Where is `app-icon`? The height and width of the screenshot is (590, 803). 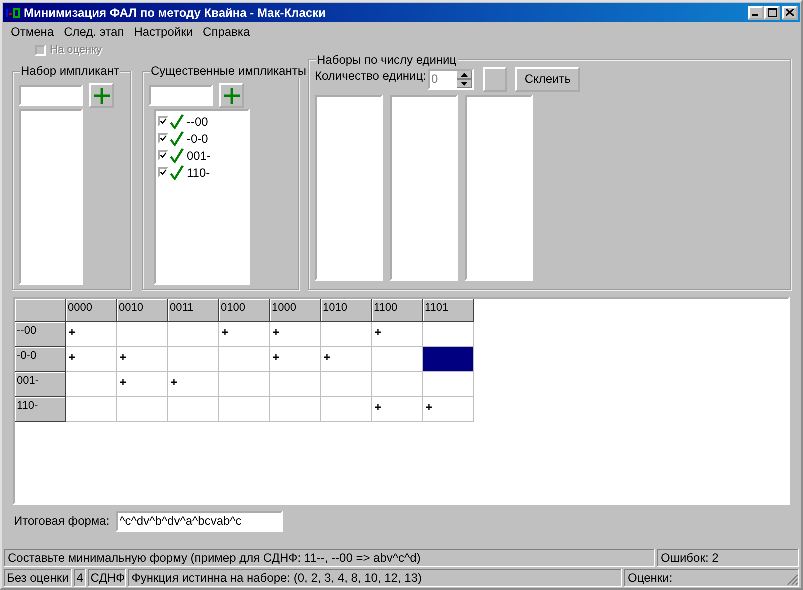
app-icon is located at coordinates (13, 12).